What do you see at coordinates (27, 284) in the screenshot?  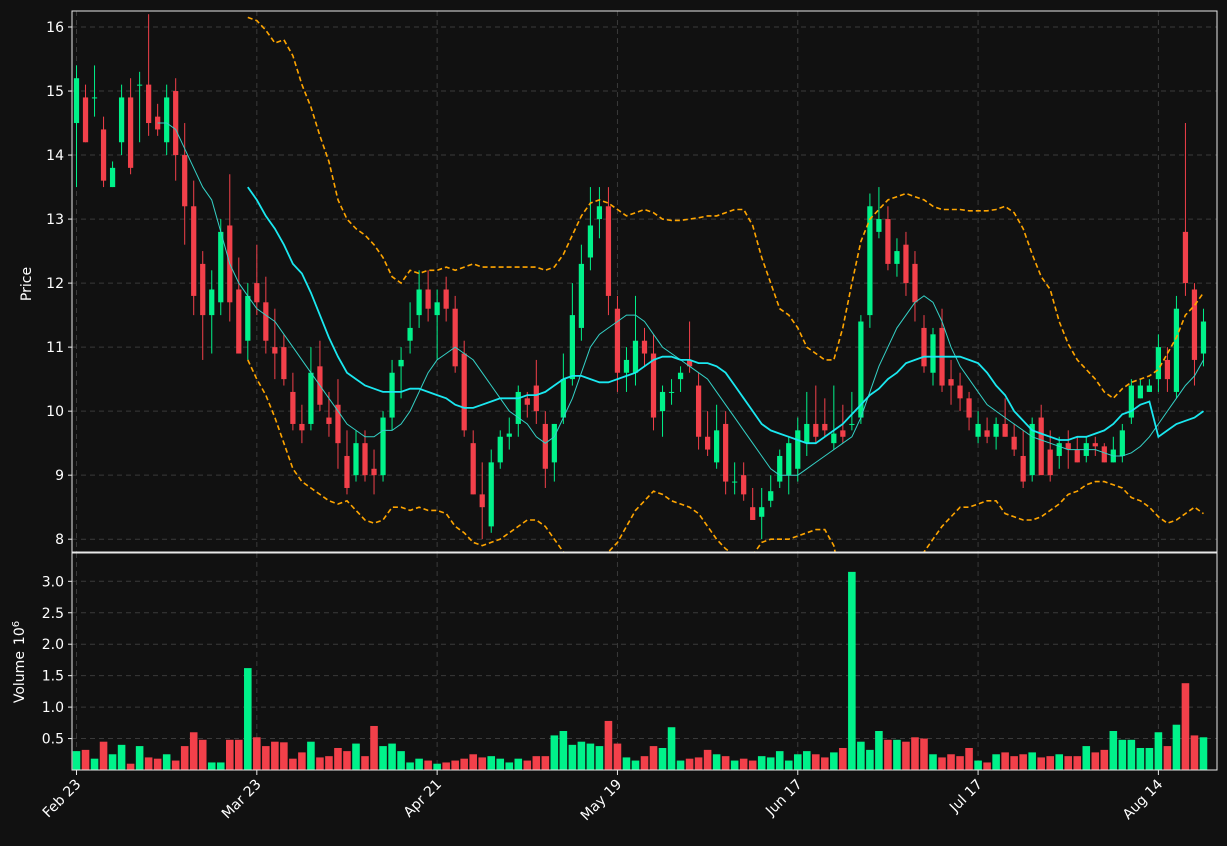 I see `price-axis-label: Price` at bounding box center [27, 284].